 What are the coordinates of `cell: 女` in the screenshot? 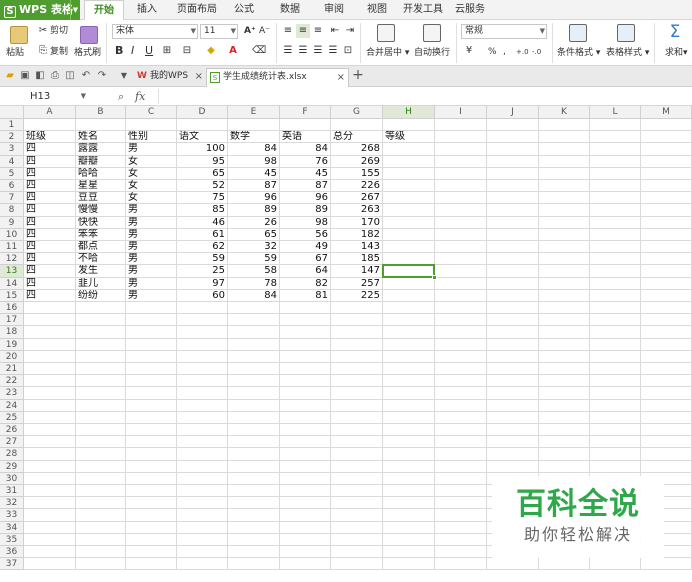 It's located at (151, 161).